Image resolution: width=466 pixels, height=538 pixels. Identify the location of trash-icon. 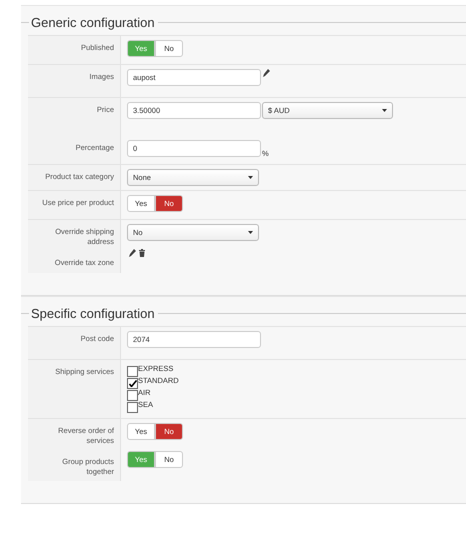
(142, 253).